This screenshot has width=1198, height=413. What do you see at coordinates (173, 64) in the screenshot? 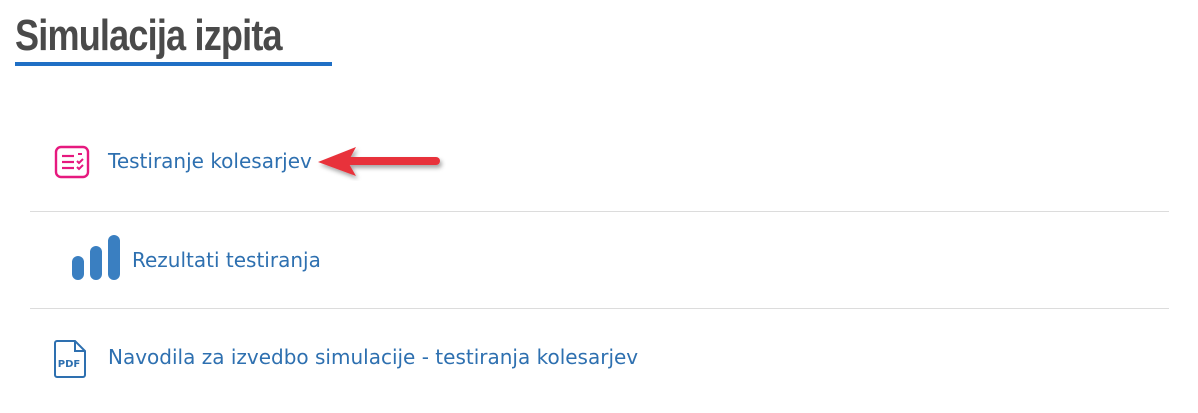
I see `title-underline` at bounding box center [173, 64].